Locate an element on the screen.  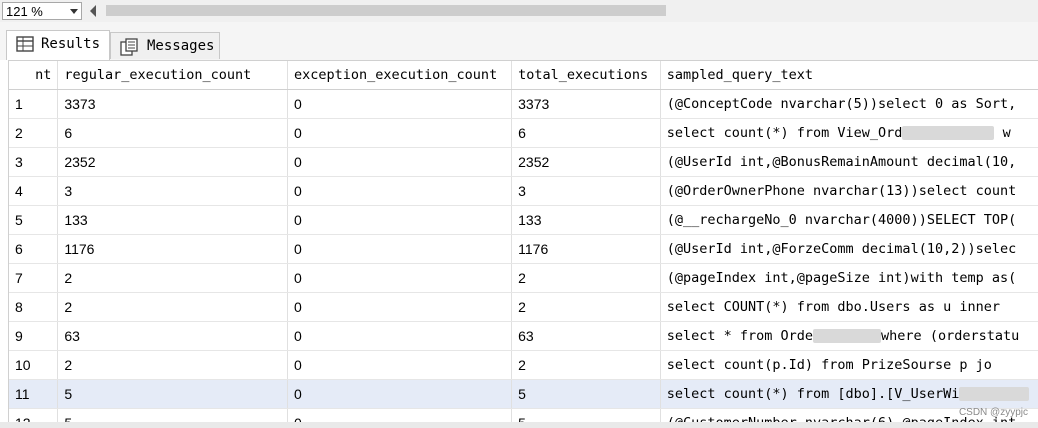
row-number: 12 is located at coordinates (34, 415).